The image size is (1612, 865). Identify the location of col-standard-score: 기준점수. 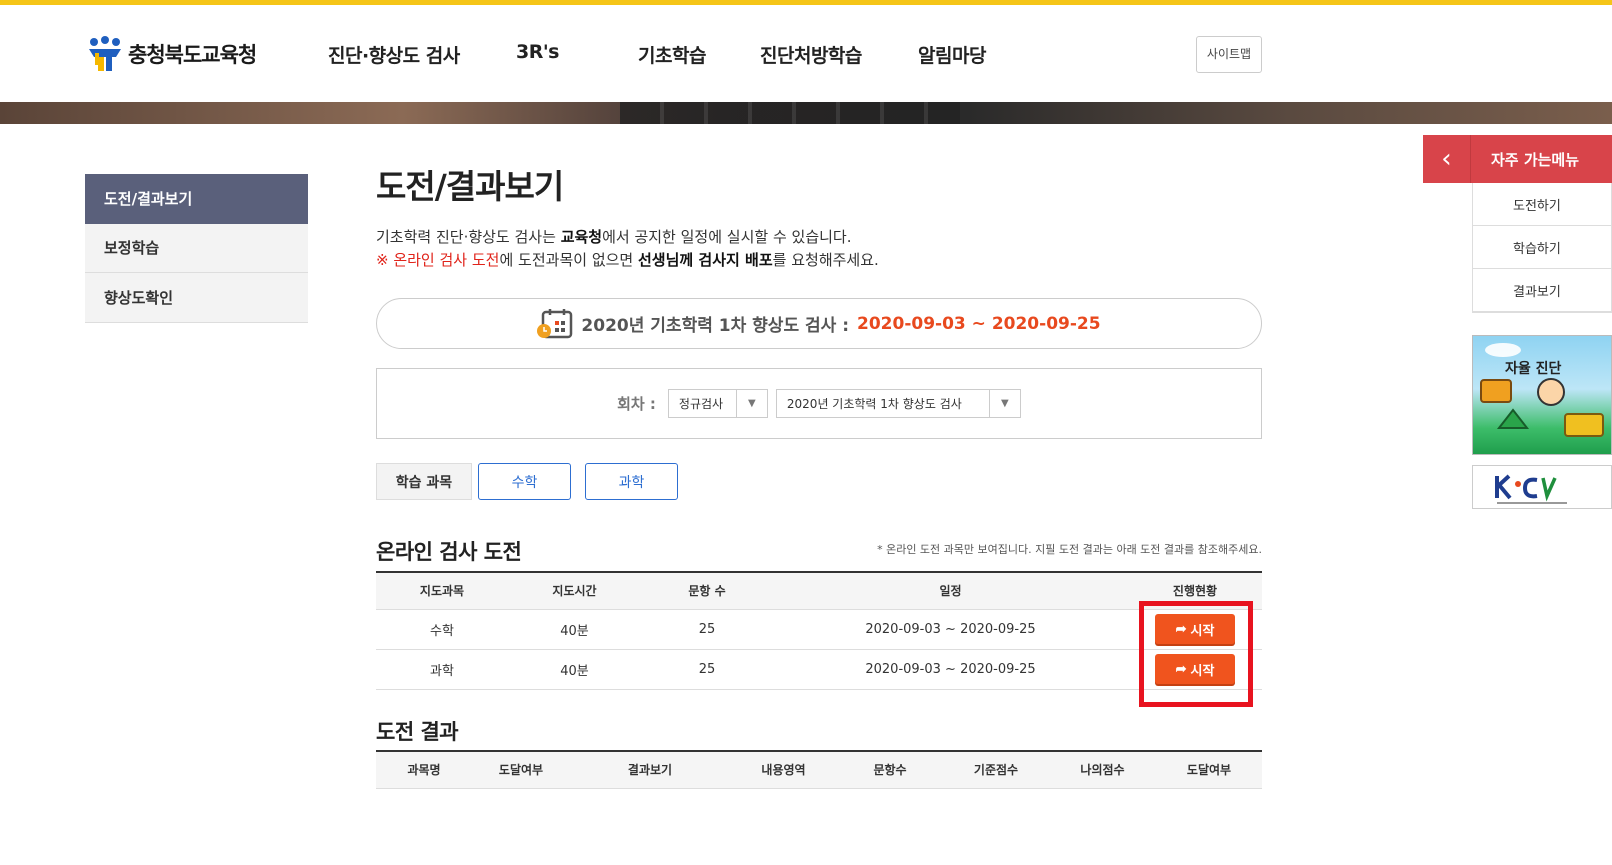
(996, 770).